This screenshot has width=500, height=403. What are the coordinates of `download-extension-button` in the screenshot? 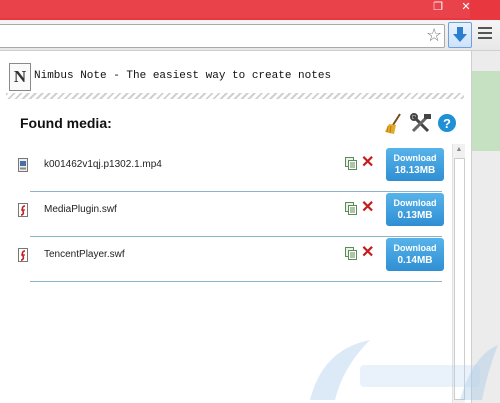 It's located at (460, 35).